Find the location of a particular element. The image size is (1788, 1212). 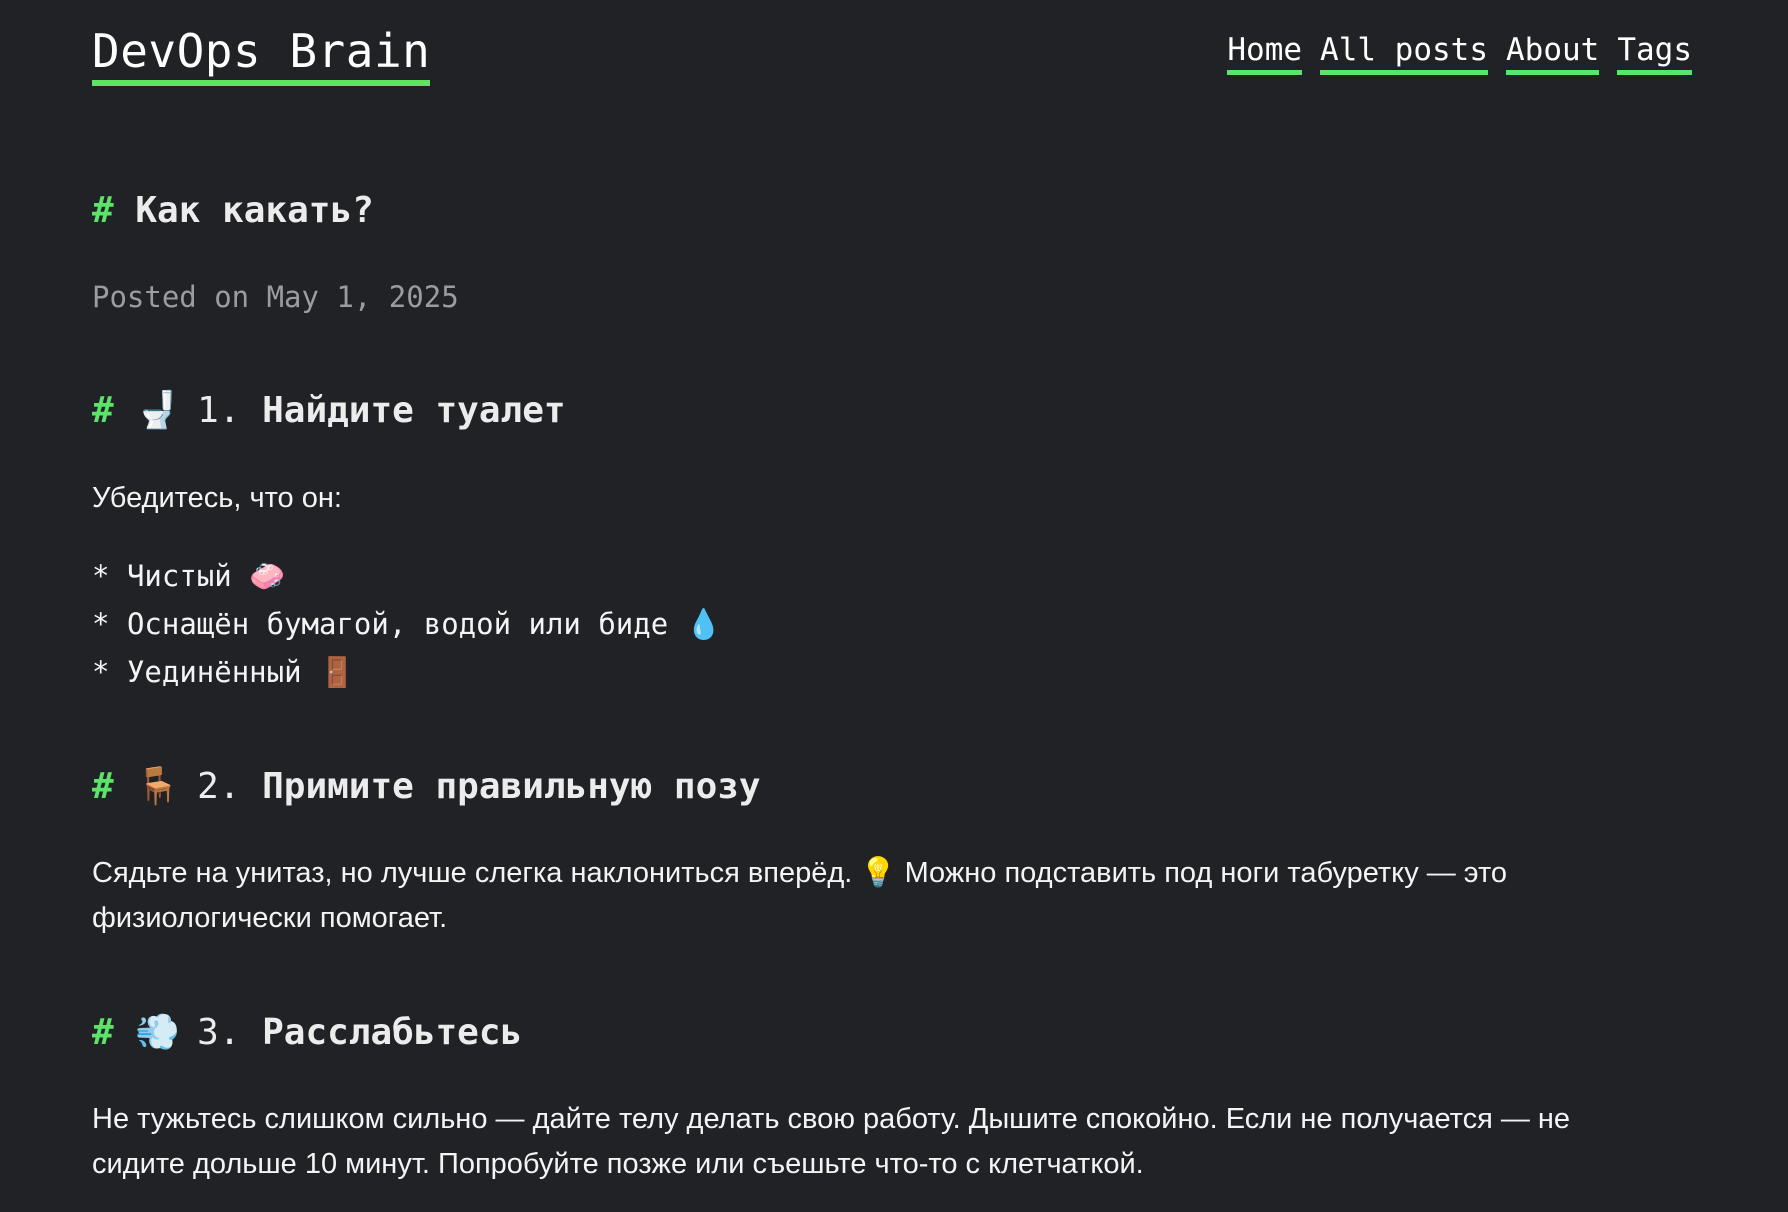

dash-emoji-icon: 💨 is located at coordinates (158, 1032).